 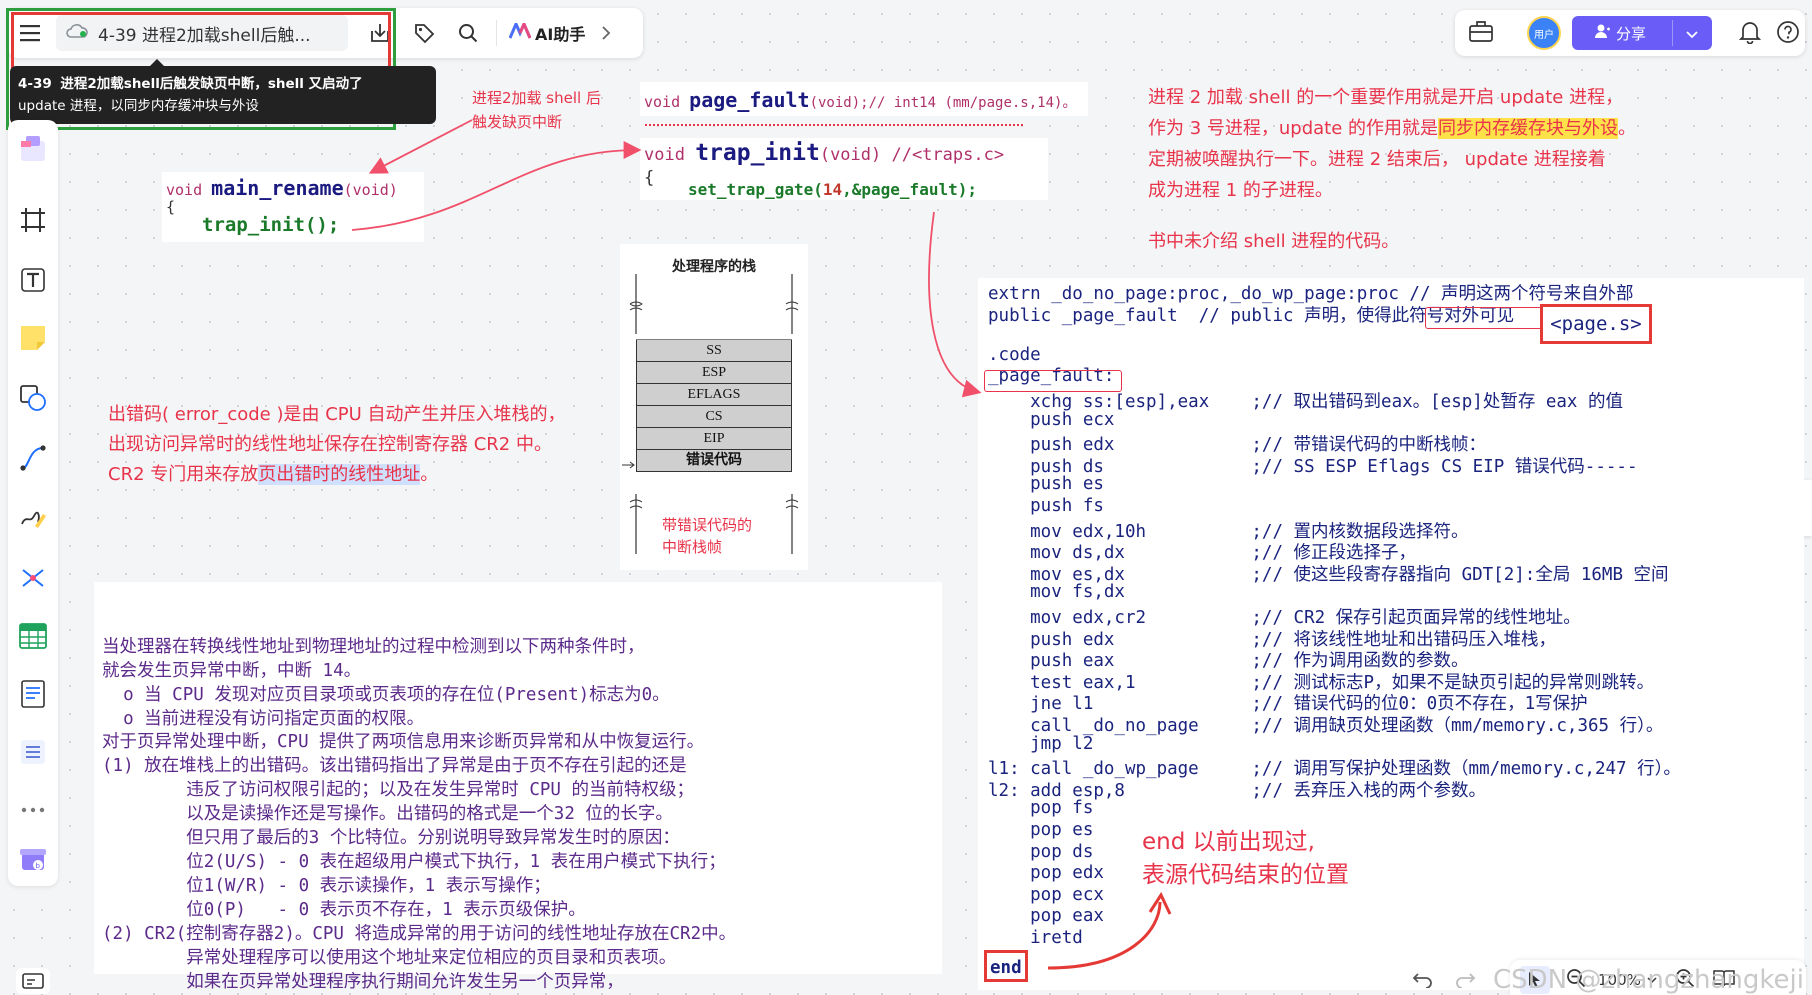 What do you see at coordinates (1423, 982) in the screenshot?
I see `undo-icon` at bounding box center [1423, 982].